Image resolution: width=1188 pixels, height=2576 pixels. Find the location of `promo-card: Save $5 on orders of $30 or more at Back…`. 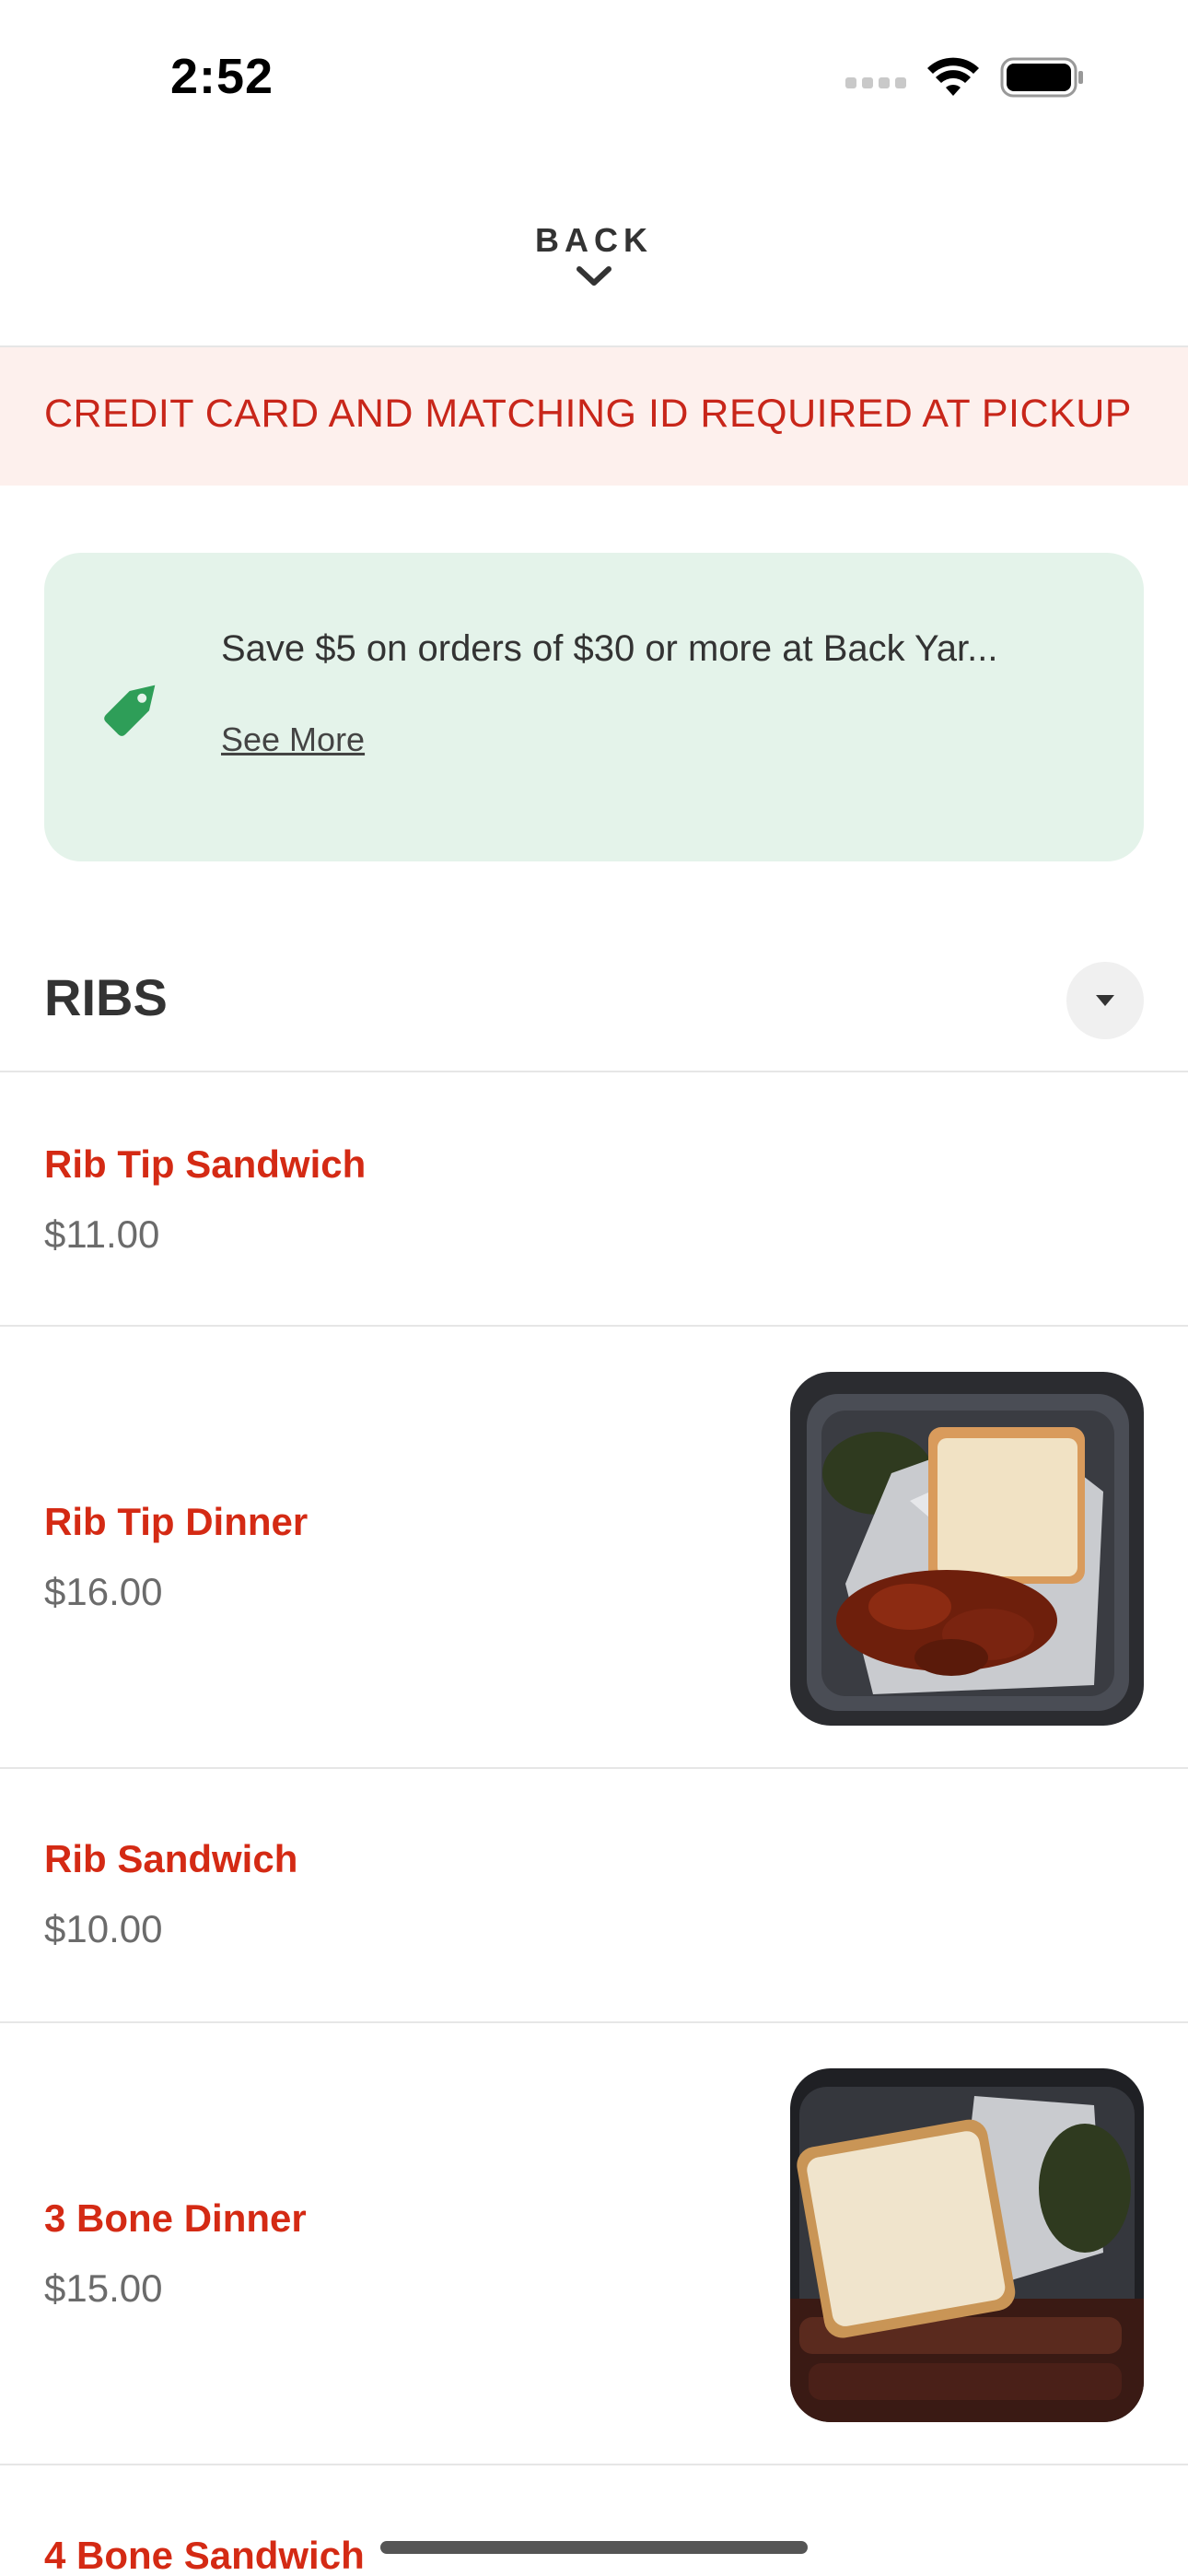

promo-card: Save $5 on orders of $30 or more at Back… is located at coordinates (594, 707).